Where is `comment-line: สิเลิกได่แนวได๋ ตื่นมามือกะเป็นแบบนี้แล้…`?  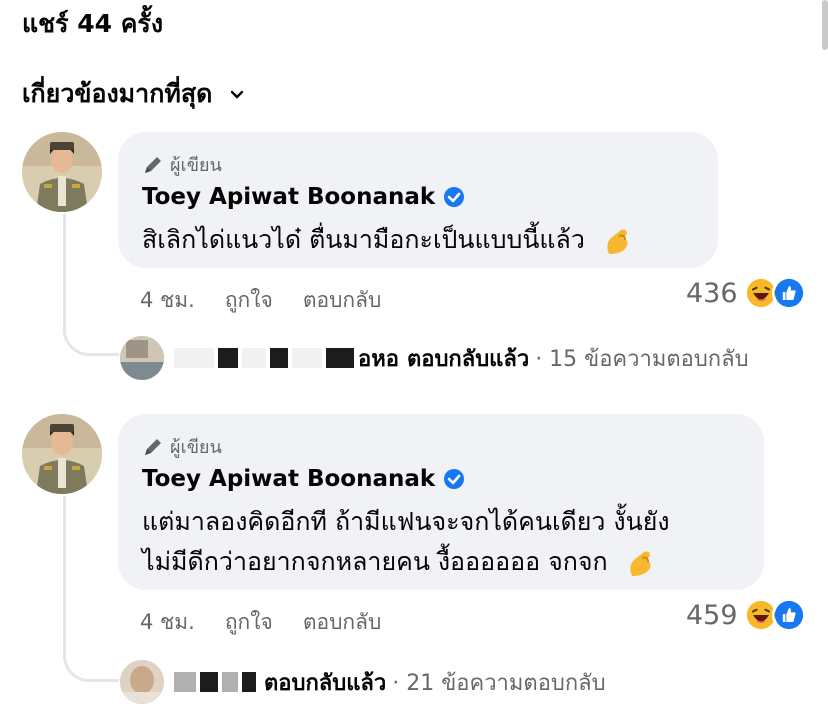 comment-line: สิเลิกได่แนวได๋ ตื่นมามือกะเป็นแบบนี้แล้… is located at coordinates (363, 239).